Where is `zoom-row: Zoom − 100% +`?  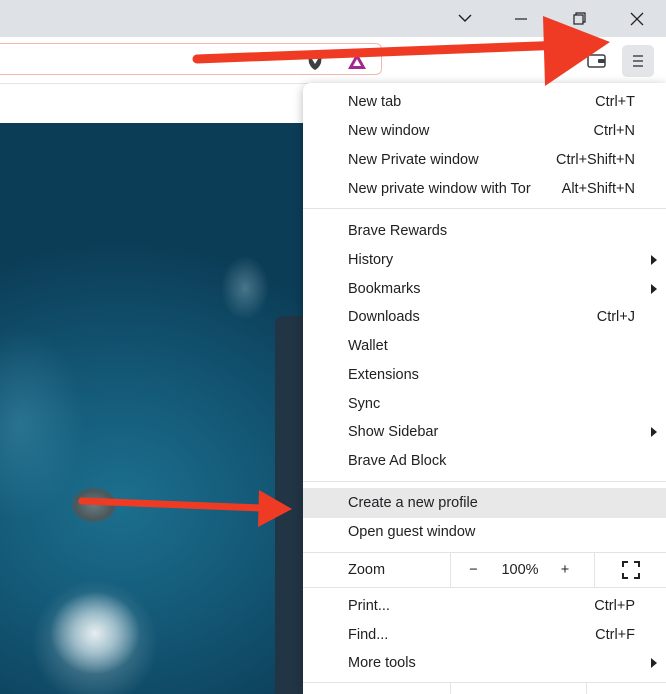 zoom-row: Zoom − 100% + is located at coordinates (484, 570).